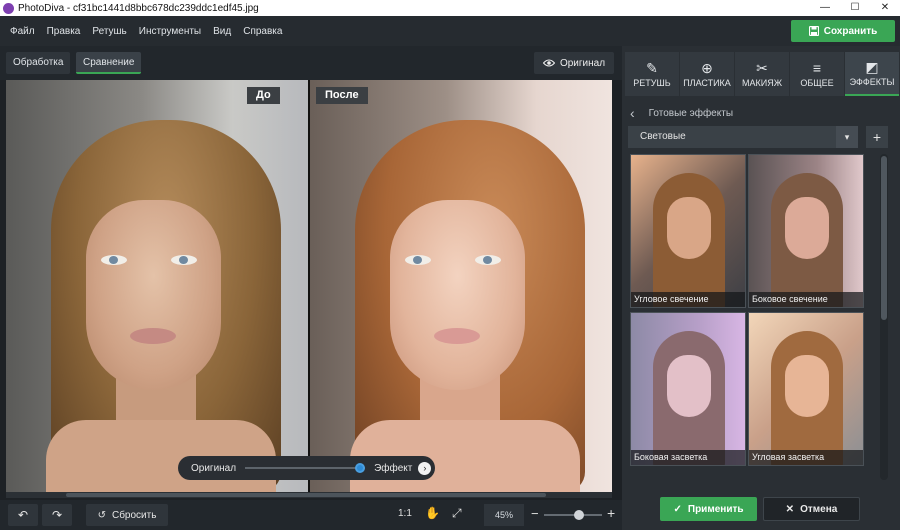 Image resolution: width=900 pixels, height=530 pixels. Describe the element at coordinates (743, 137) in the screenshot. I see `effect-category-select: Световые ▾` at that location.